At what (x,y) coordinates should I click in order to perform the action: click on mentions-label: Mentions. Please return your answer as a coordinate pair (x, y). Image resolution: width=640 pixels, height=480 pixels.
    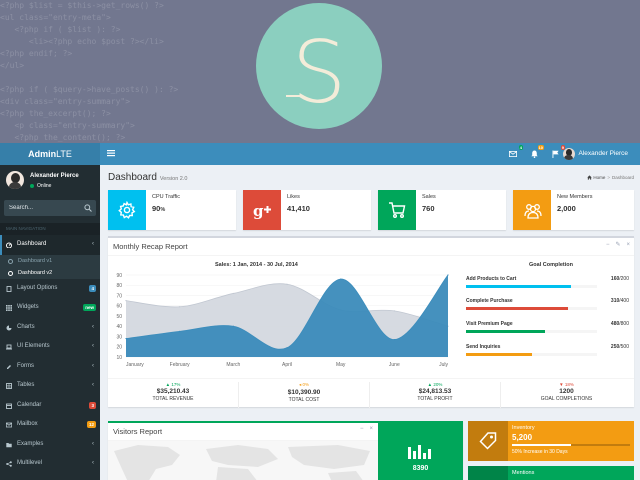
    Looking at the image, I should click on (523, 473).